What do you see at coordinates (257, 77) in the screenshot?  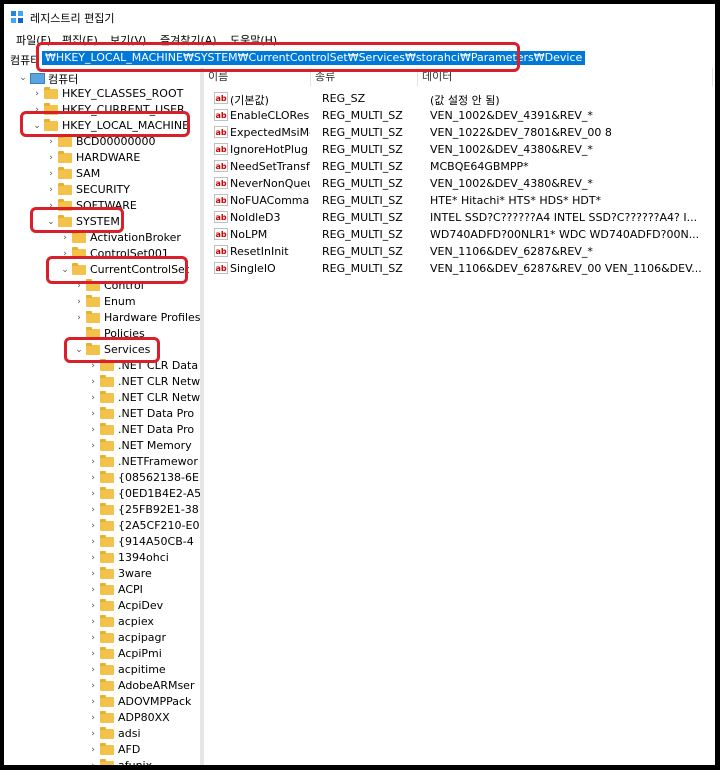 I see `column-header-name: 이름` at bounding box center [257, 77].